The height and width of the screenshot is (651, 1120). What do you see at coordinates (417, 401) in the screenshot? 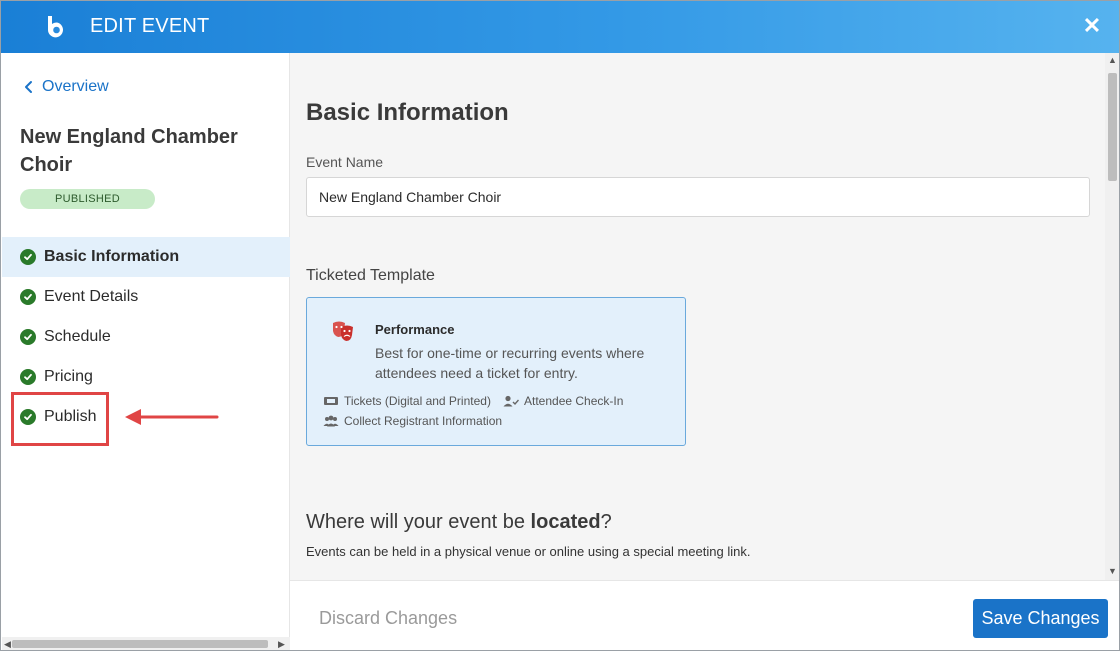
I see `feature-label: Tickets (Digital and Printed)` at bounding box center [417, 401].